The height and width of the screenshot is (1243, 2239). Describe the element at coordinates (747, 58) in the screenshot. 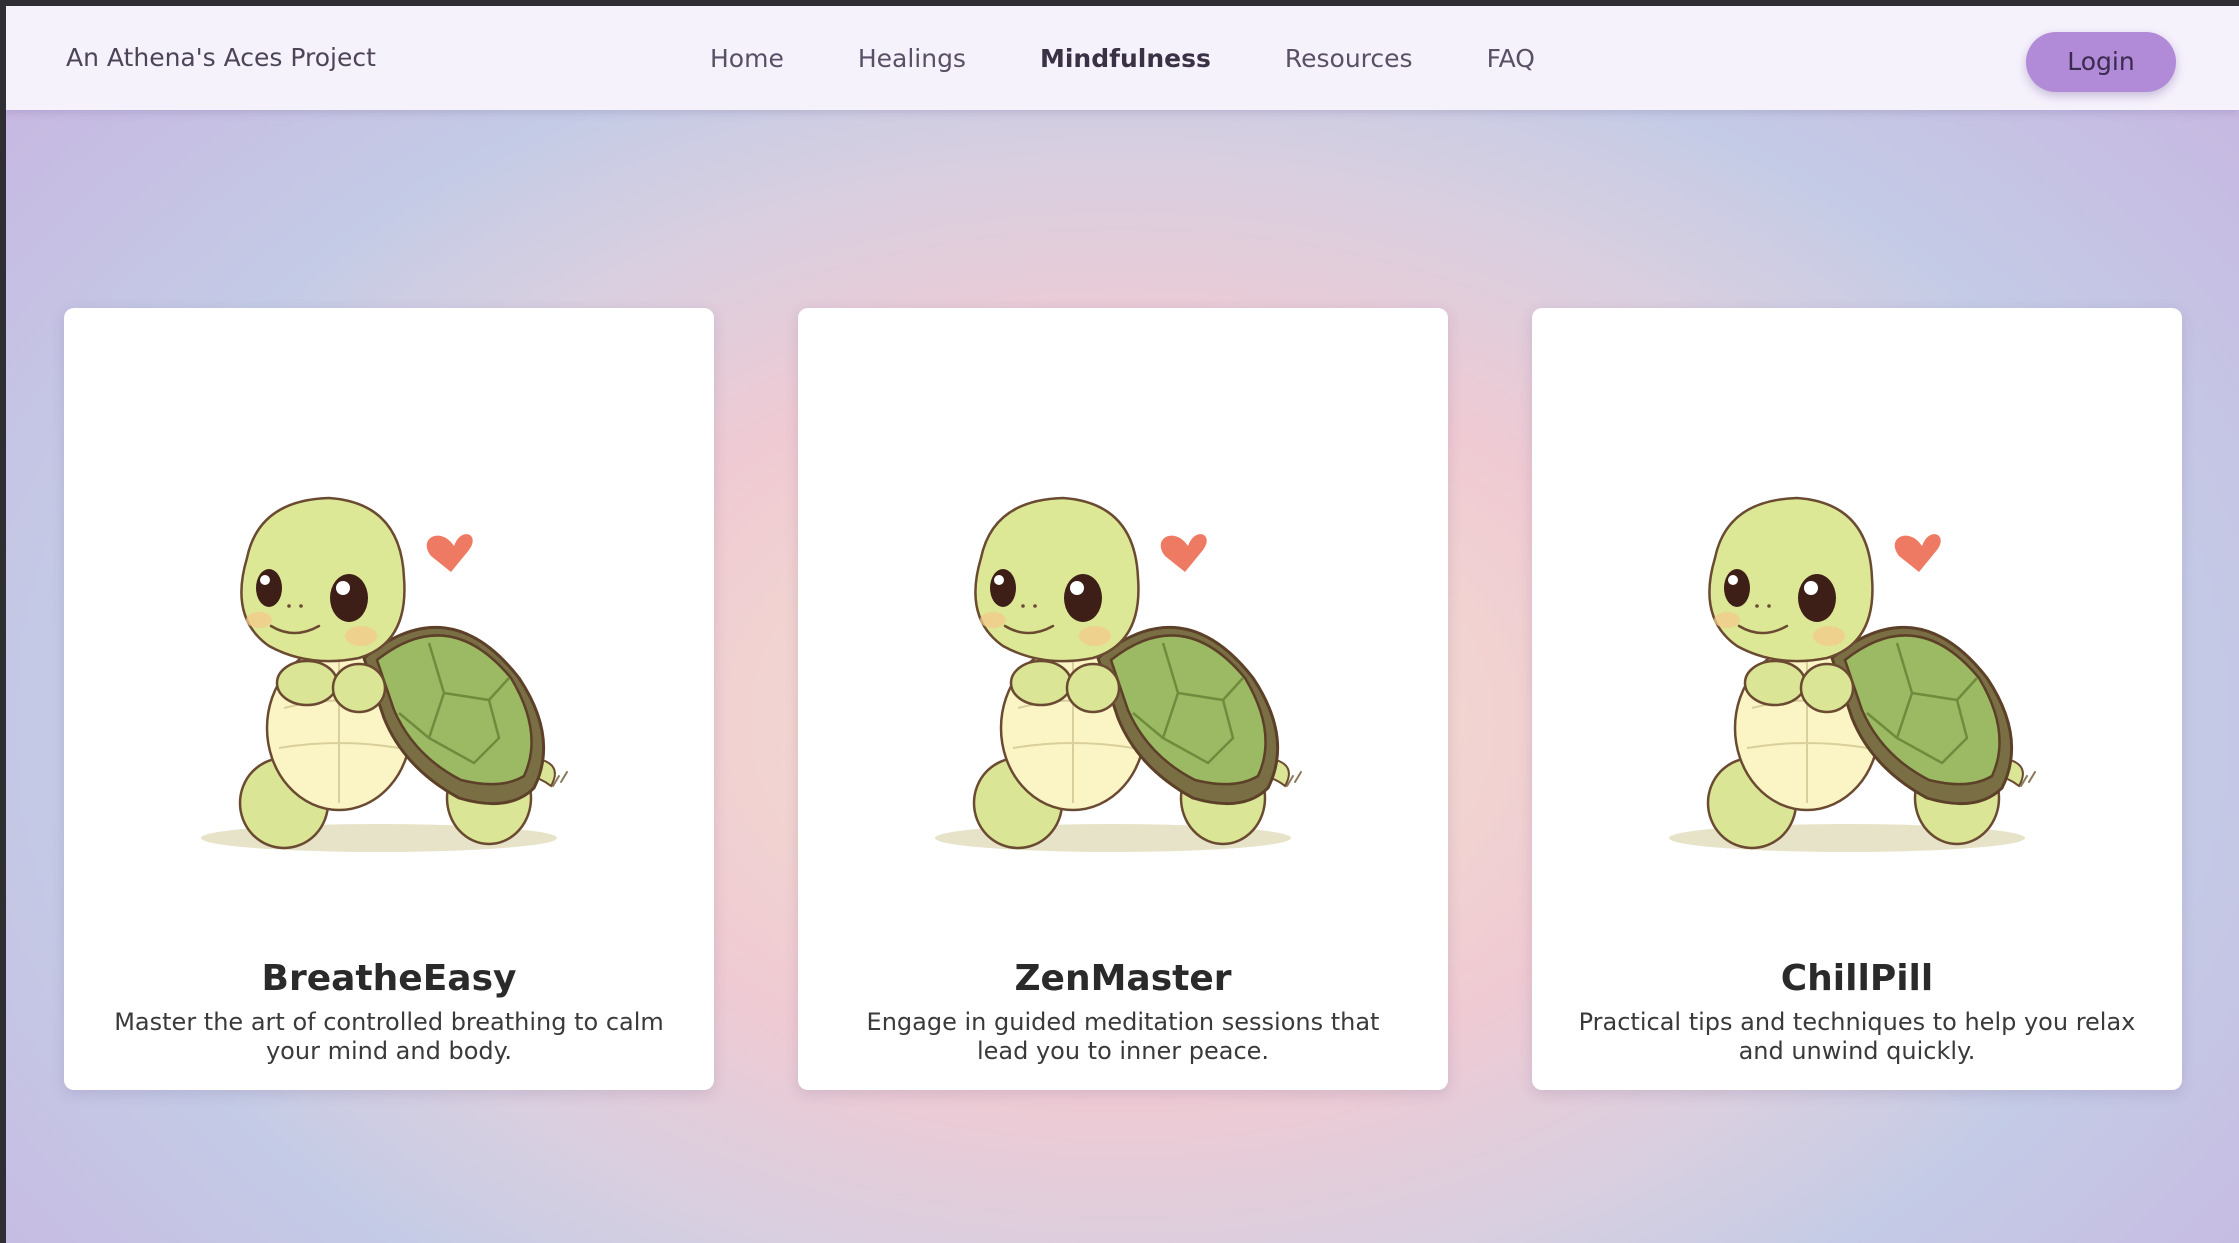

I see `nav-link-home: Home` at that location.